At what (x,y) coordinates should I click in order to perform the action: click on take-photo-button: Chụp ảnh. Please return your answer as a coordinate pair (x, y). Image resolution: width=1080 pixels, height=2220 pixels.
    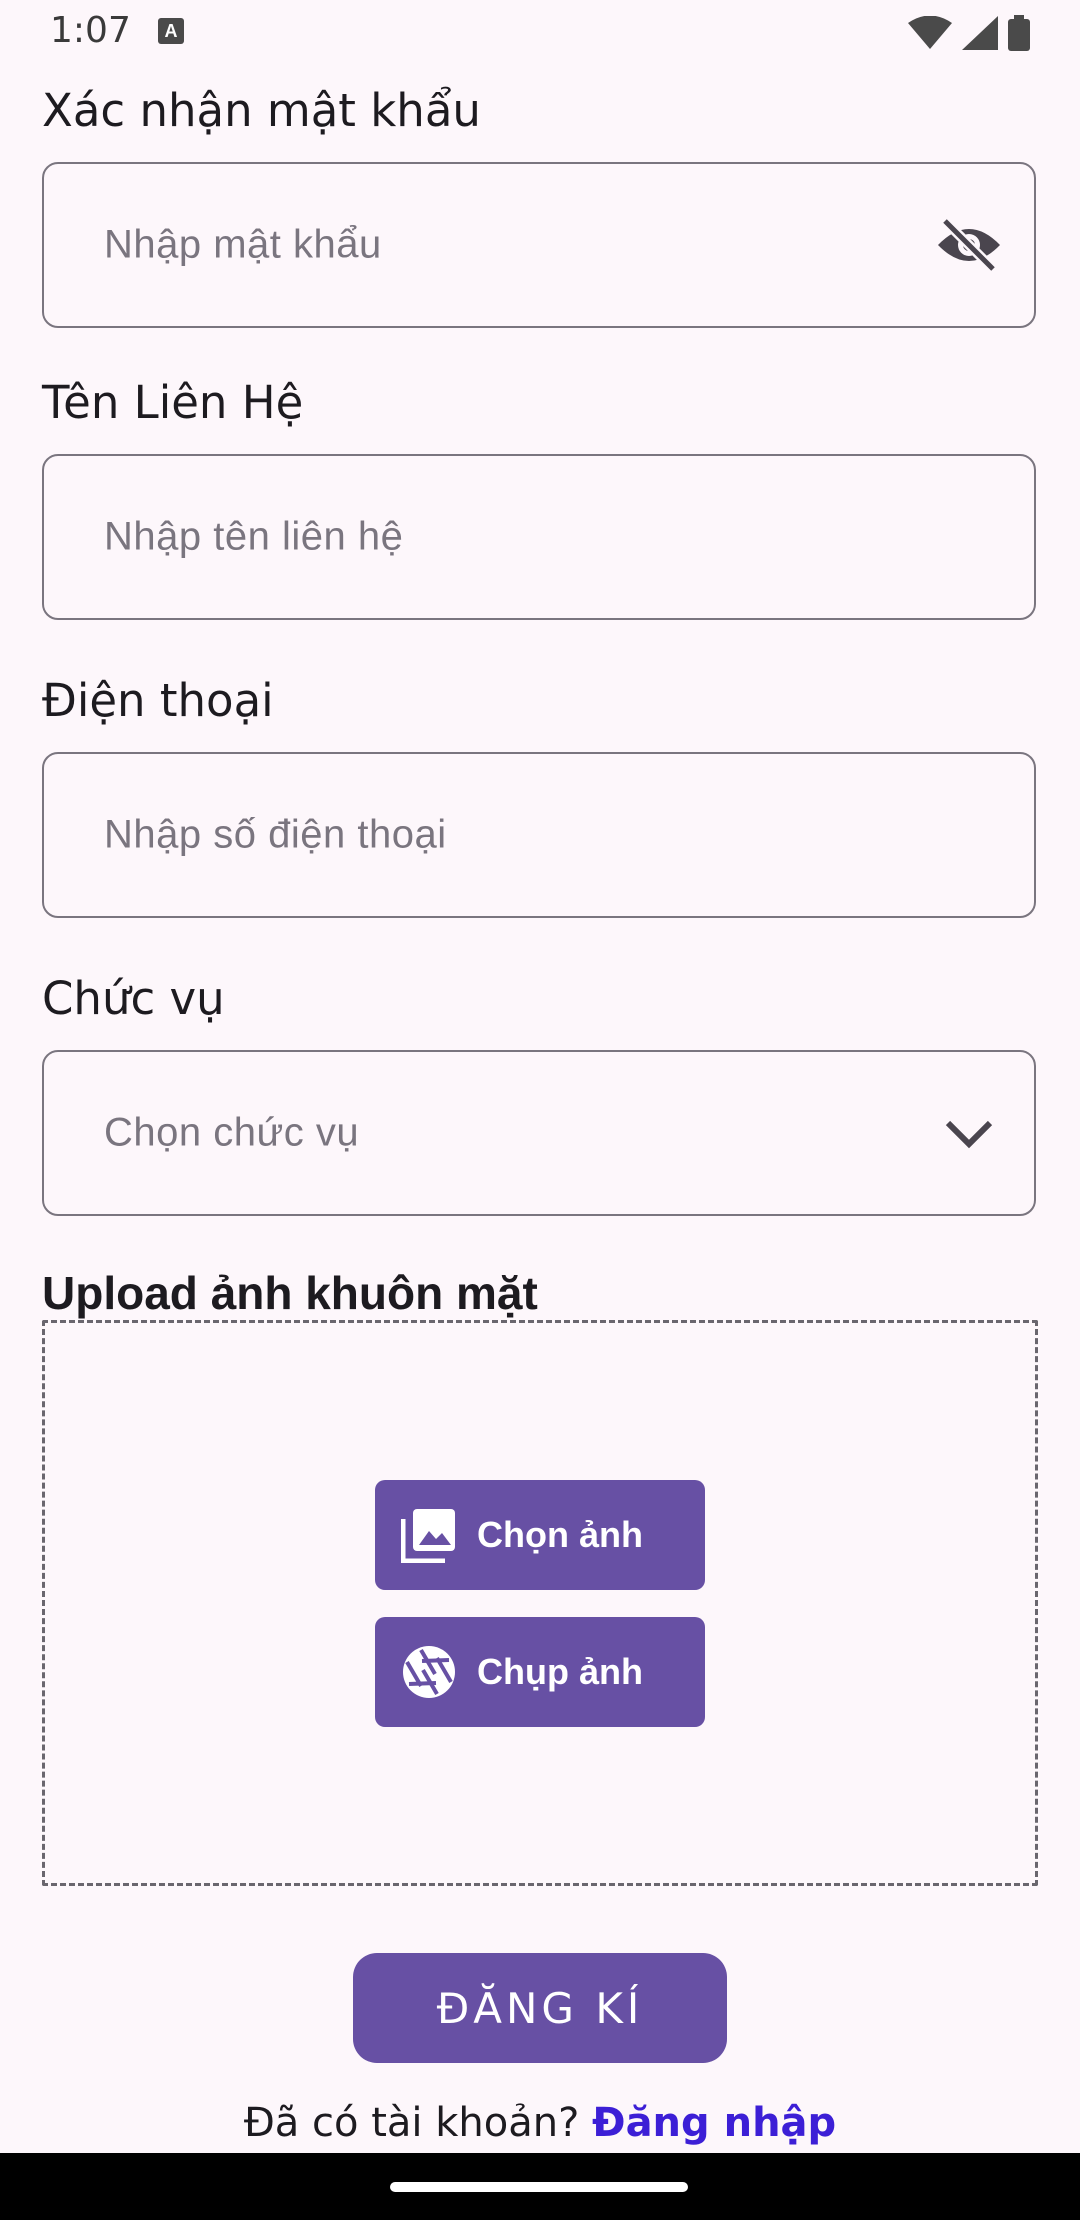
    Looking at the image, I should click on (540, 1672).